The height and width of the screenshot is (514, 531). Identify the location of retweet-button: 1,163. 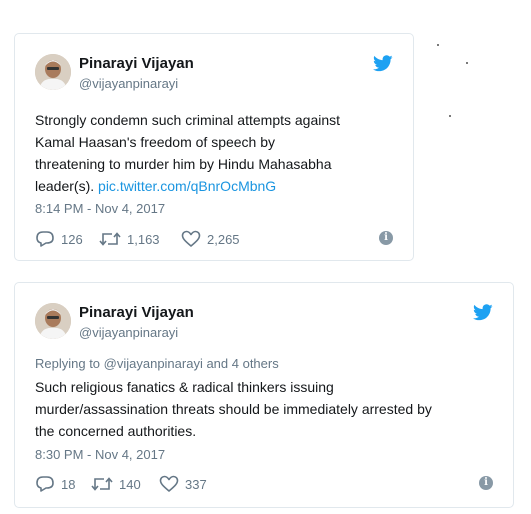
(129, 239).